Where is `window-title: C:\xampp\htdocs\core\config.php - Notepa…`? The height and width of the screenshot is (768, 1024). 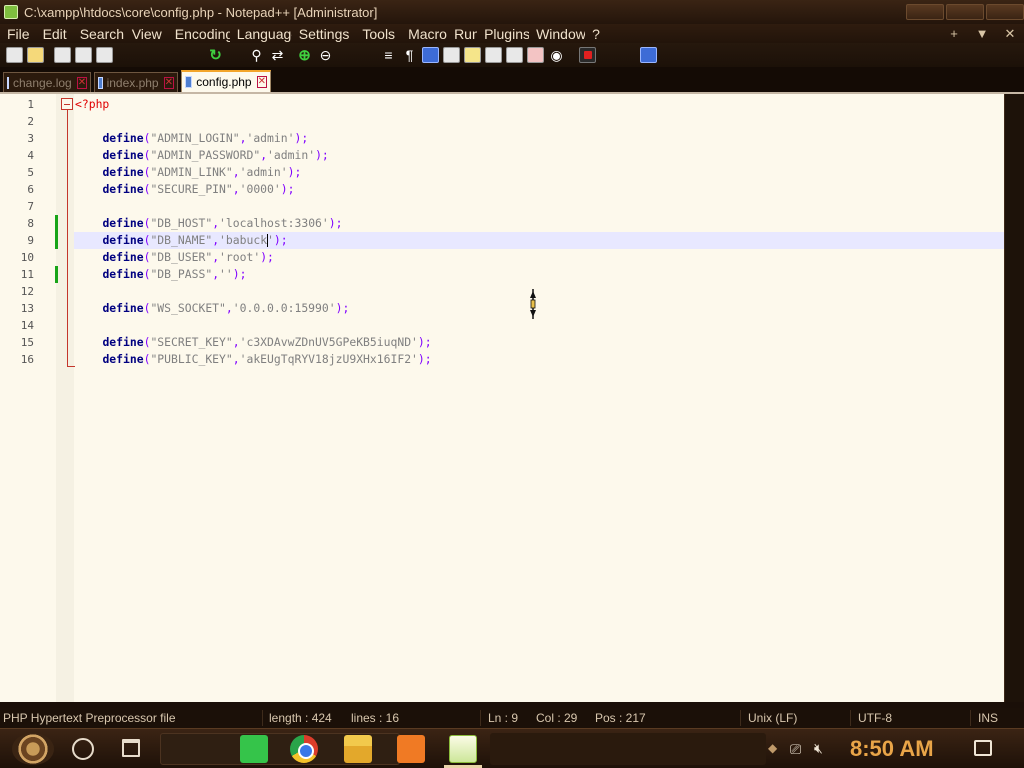
window-title: C:\xampp\htdocs\core\config.php - Notepa… is located at coordinates (201, 12).